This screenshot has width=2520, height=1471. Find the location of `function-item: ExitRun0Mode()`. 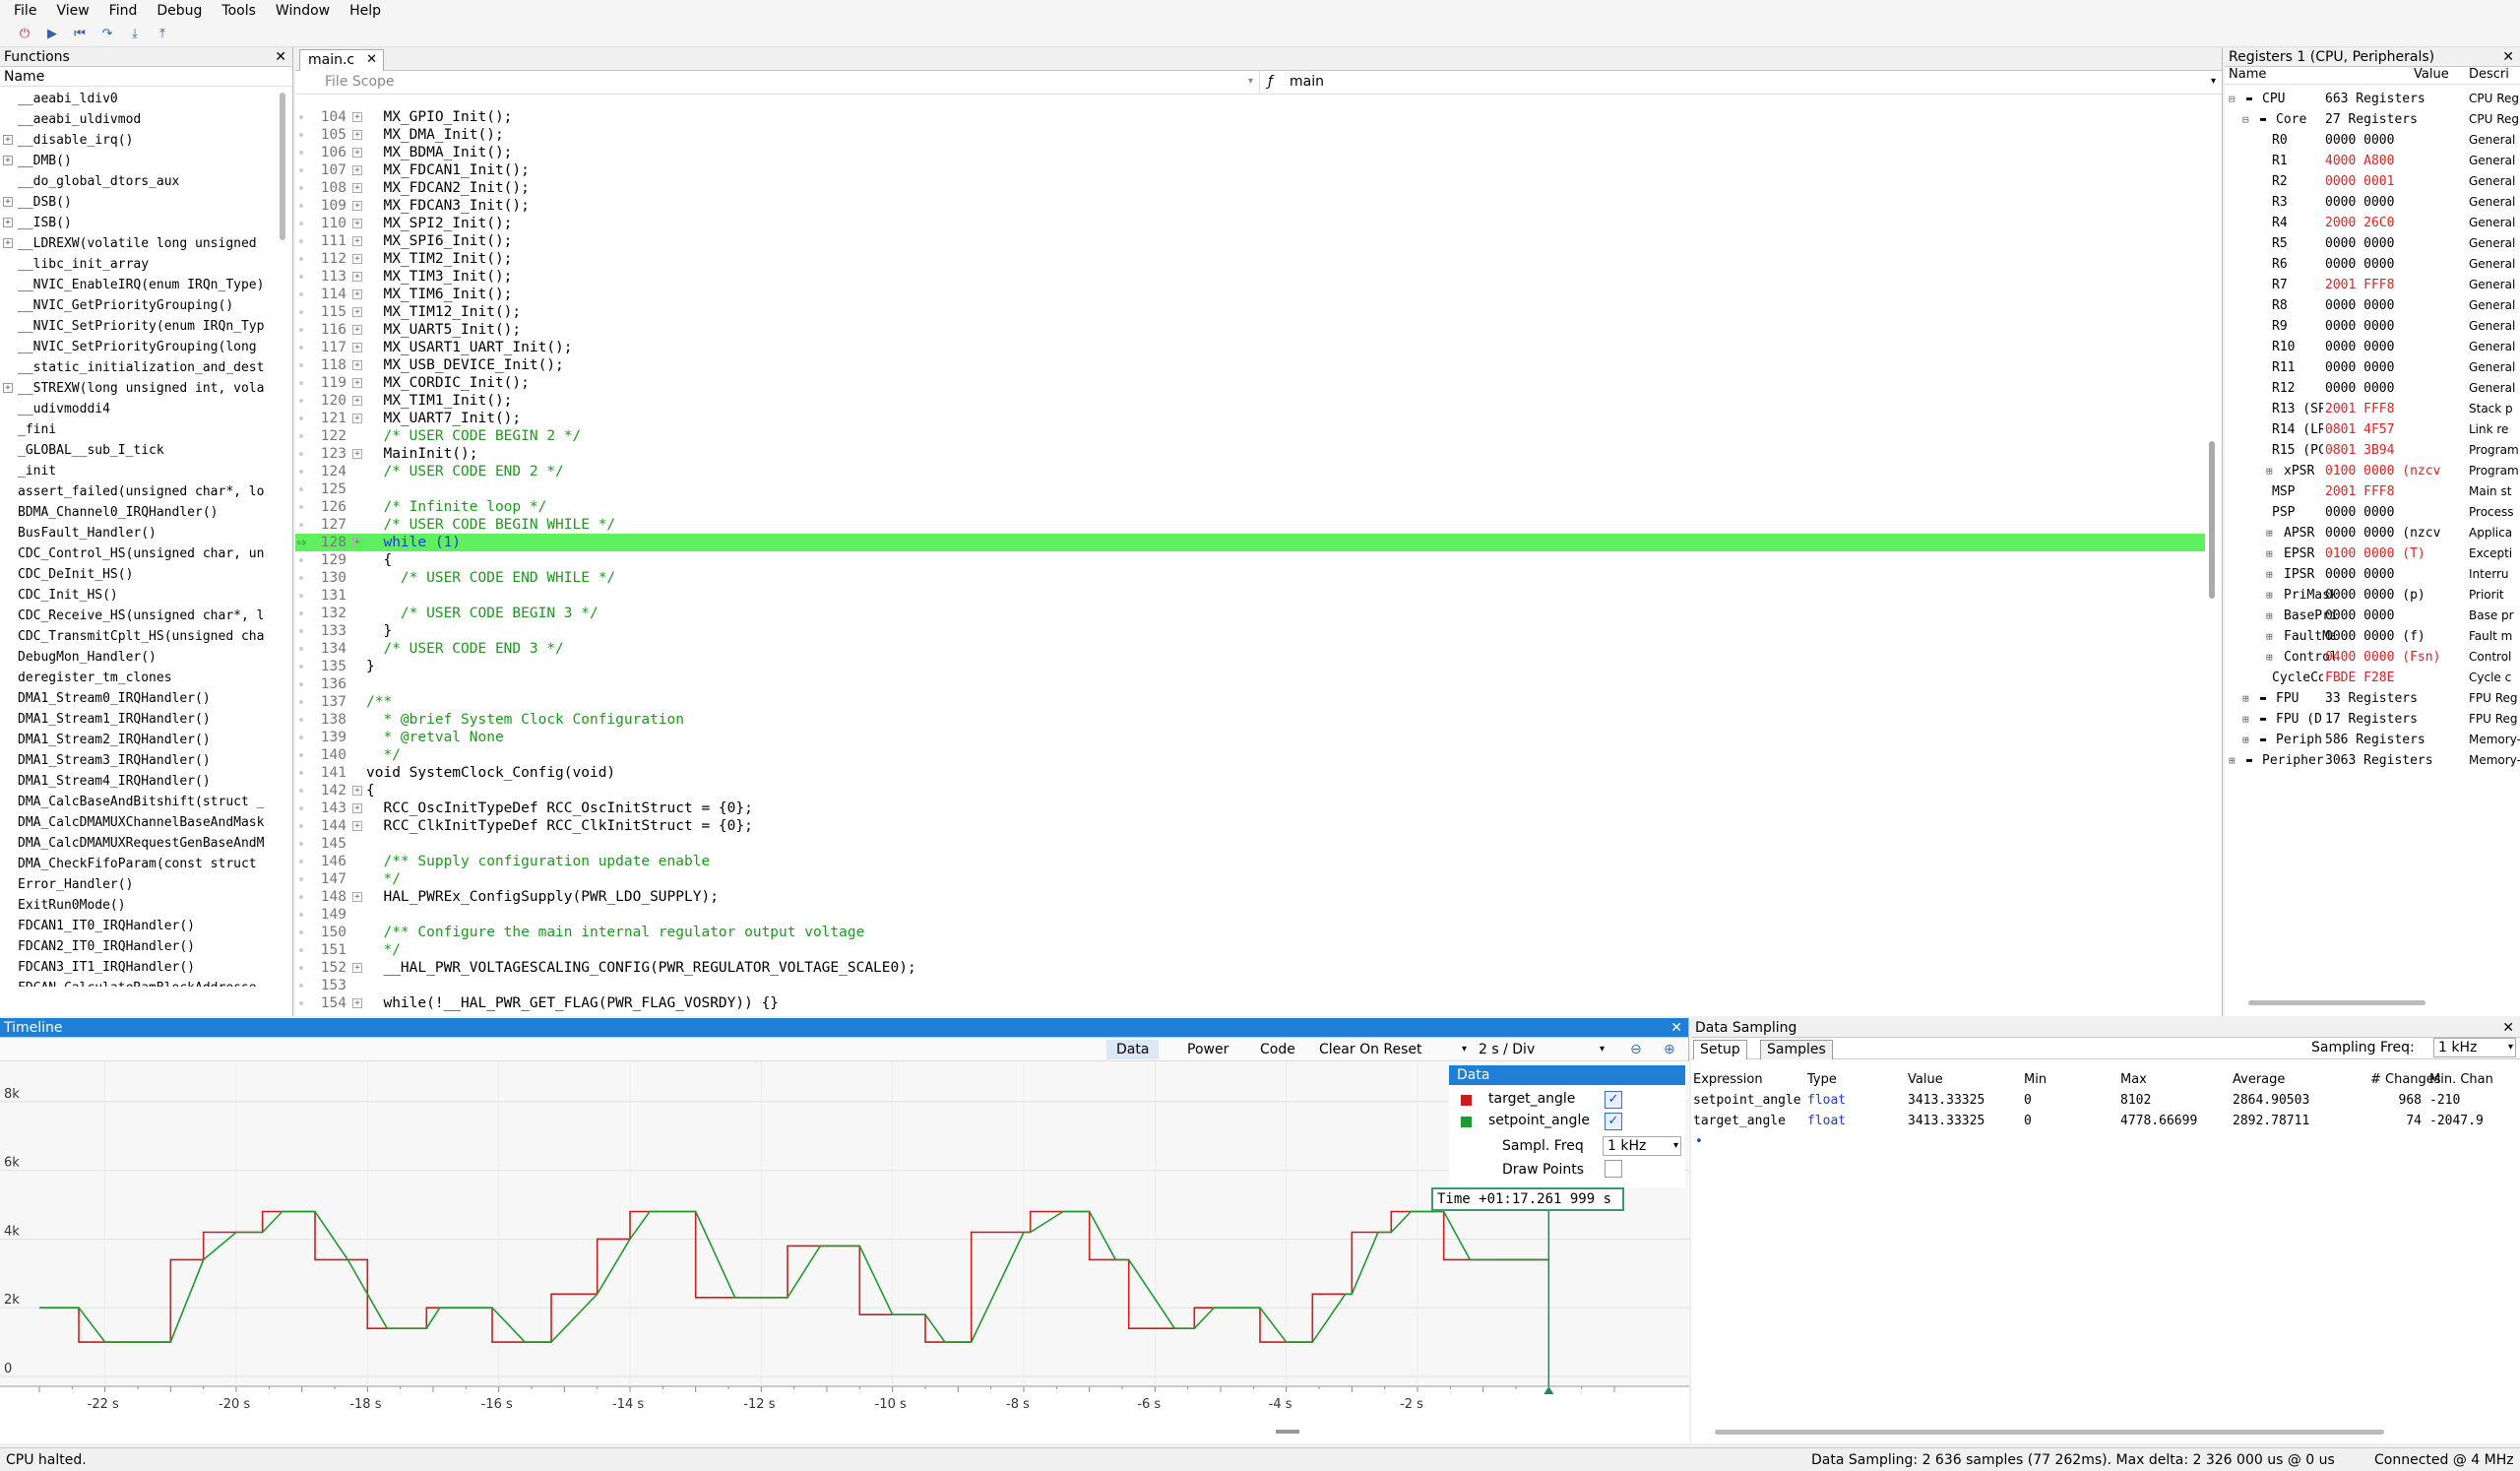

function-item: ExitRun0Mode() is located at coordinates (138, 905).